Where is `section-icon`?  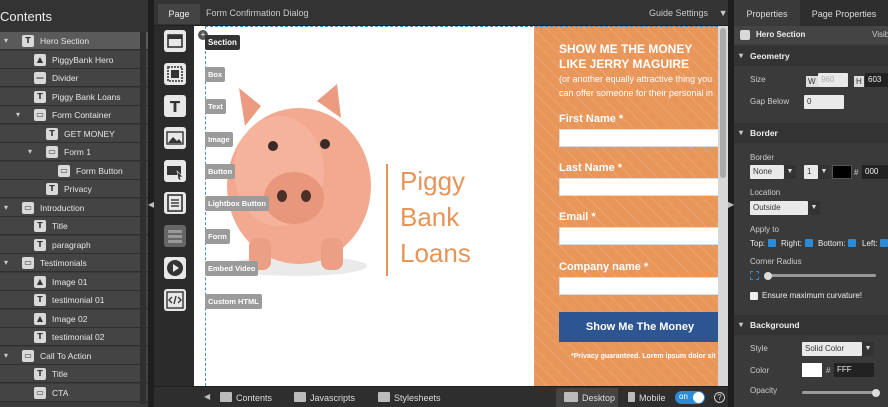 section-icon is located at coordinates (745, 35).